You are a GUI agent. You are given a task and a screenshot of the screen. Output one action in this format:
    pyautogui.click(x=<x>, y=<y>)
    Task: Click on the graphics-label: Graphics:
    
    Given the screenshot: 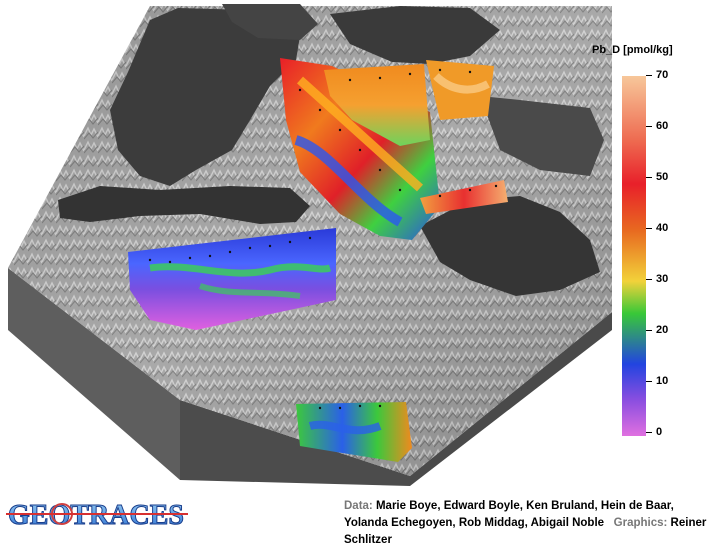 What is the action you would take?
    pyautogui.click(x=640, y=523)
    